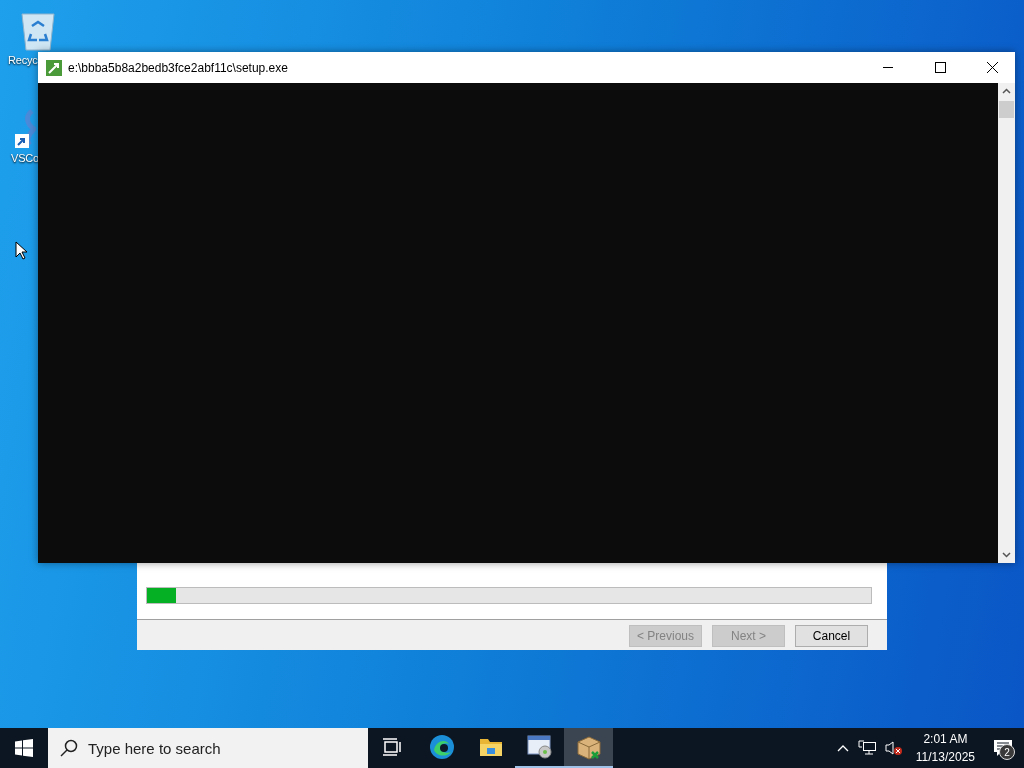 The image size is (1024, 768). Describe the element at coordinates (21, 250) in the screenshot. I see `mouse-cursor-icon` at that location.